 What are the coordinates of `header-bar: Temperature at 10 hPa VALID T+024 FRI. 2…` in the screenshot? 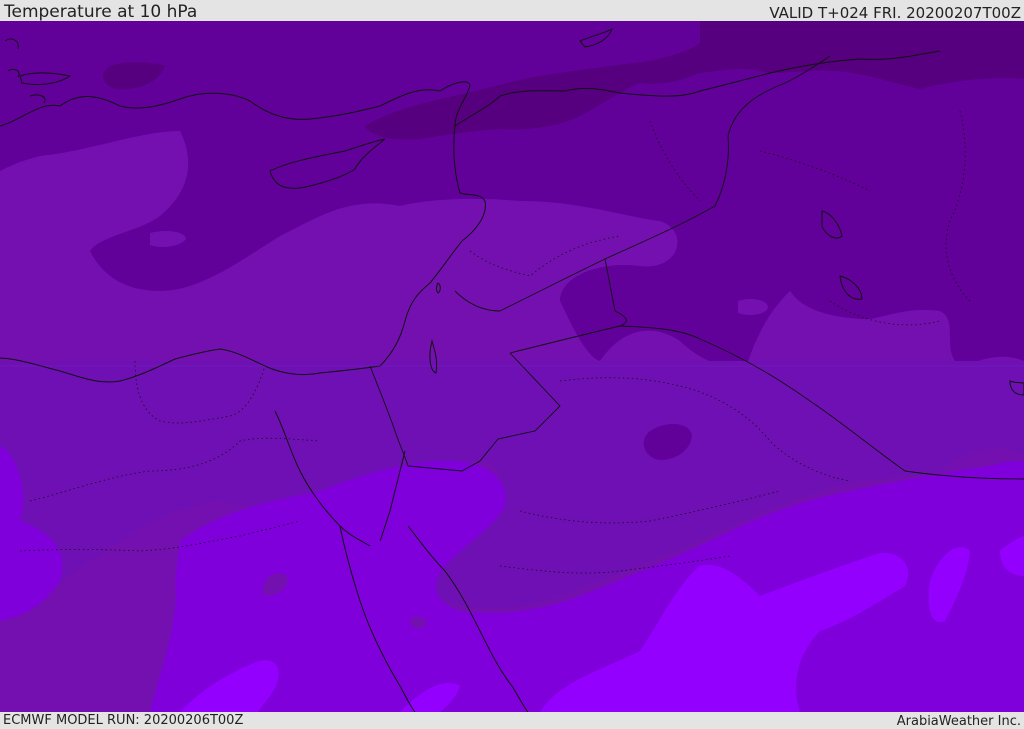 It's located at (512, 10).